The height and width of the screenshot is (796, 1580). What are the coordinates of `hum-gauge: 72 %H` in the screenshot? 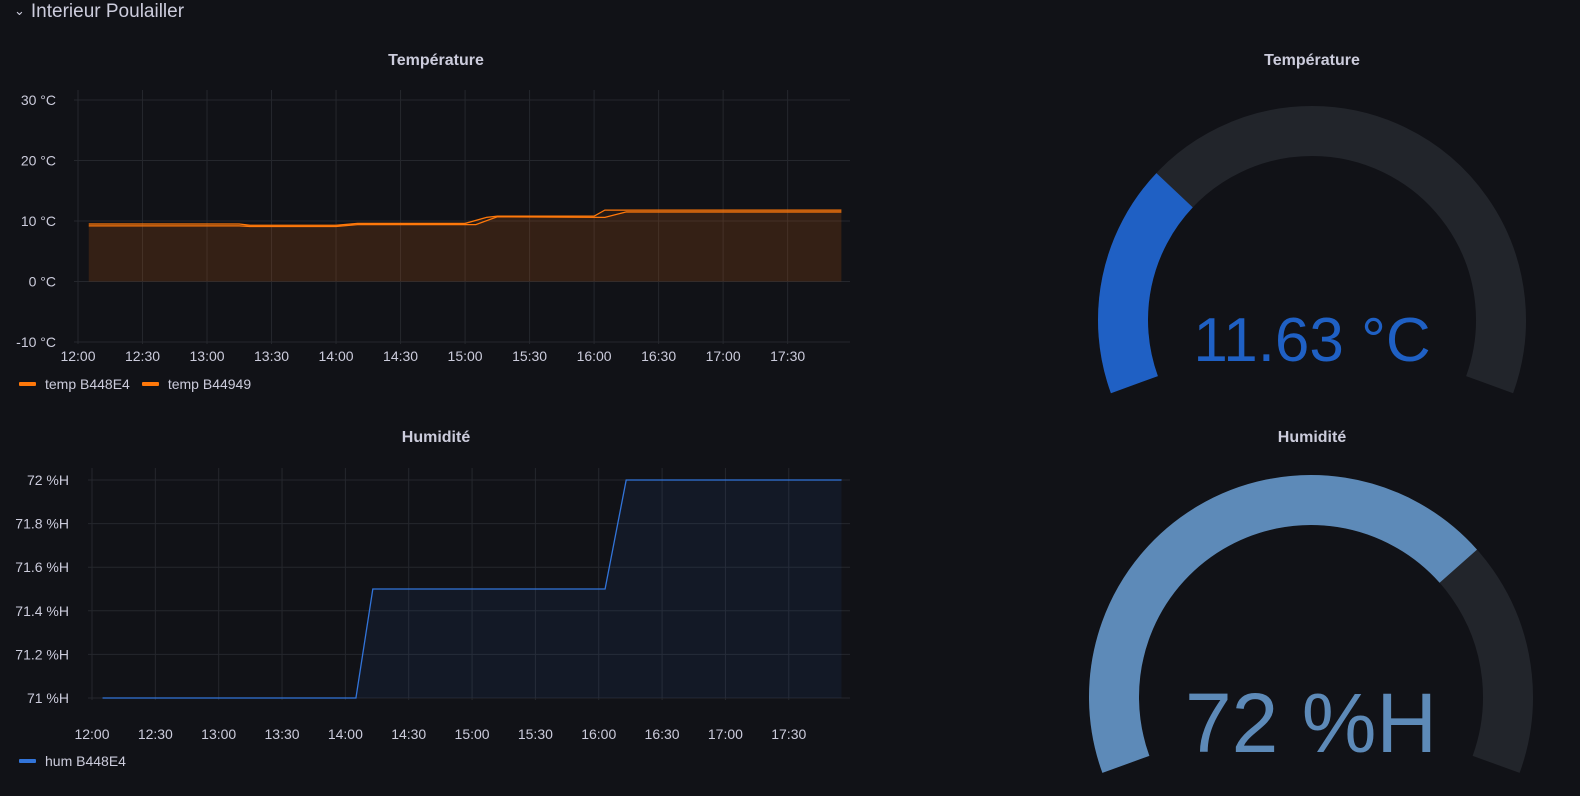 It's located at (1311, 624).